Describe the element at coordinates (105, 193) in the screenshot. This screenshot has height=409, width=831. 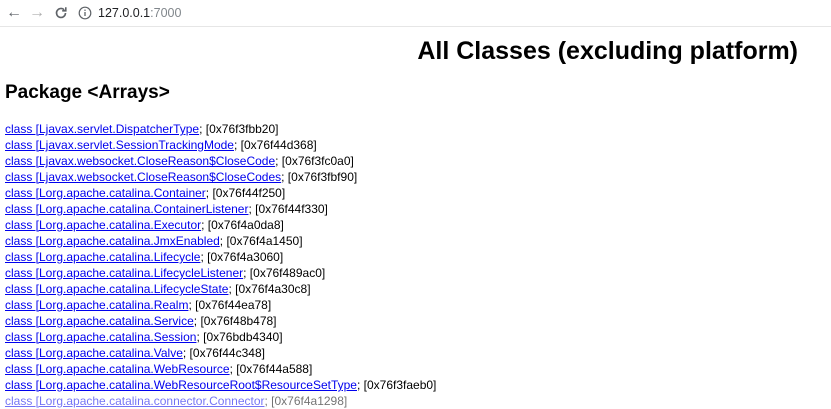
I see `class-link: class [Lorg.apache.catalina.Container` at that location.